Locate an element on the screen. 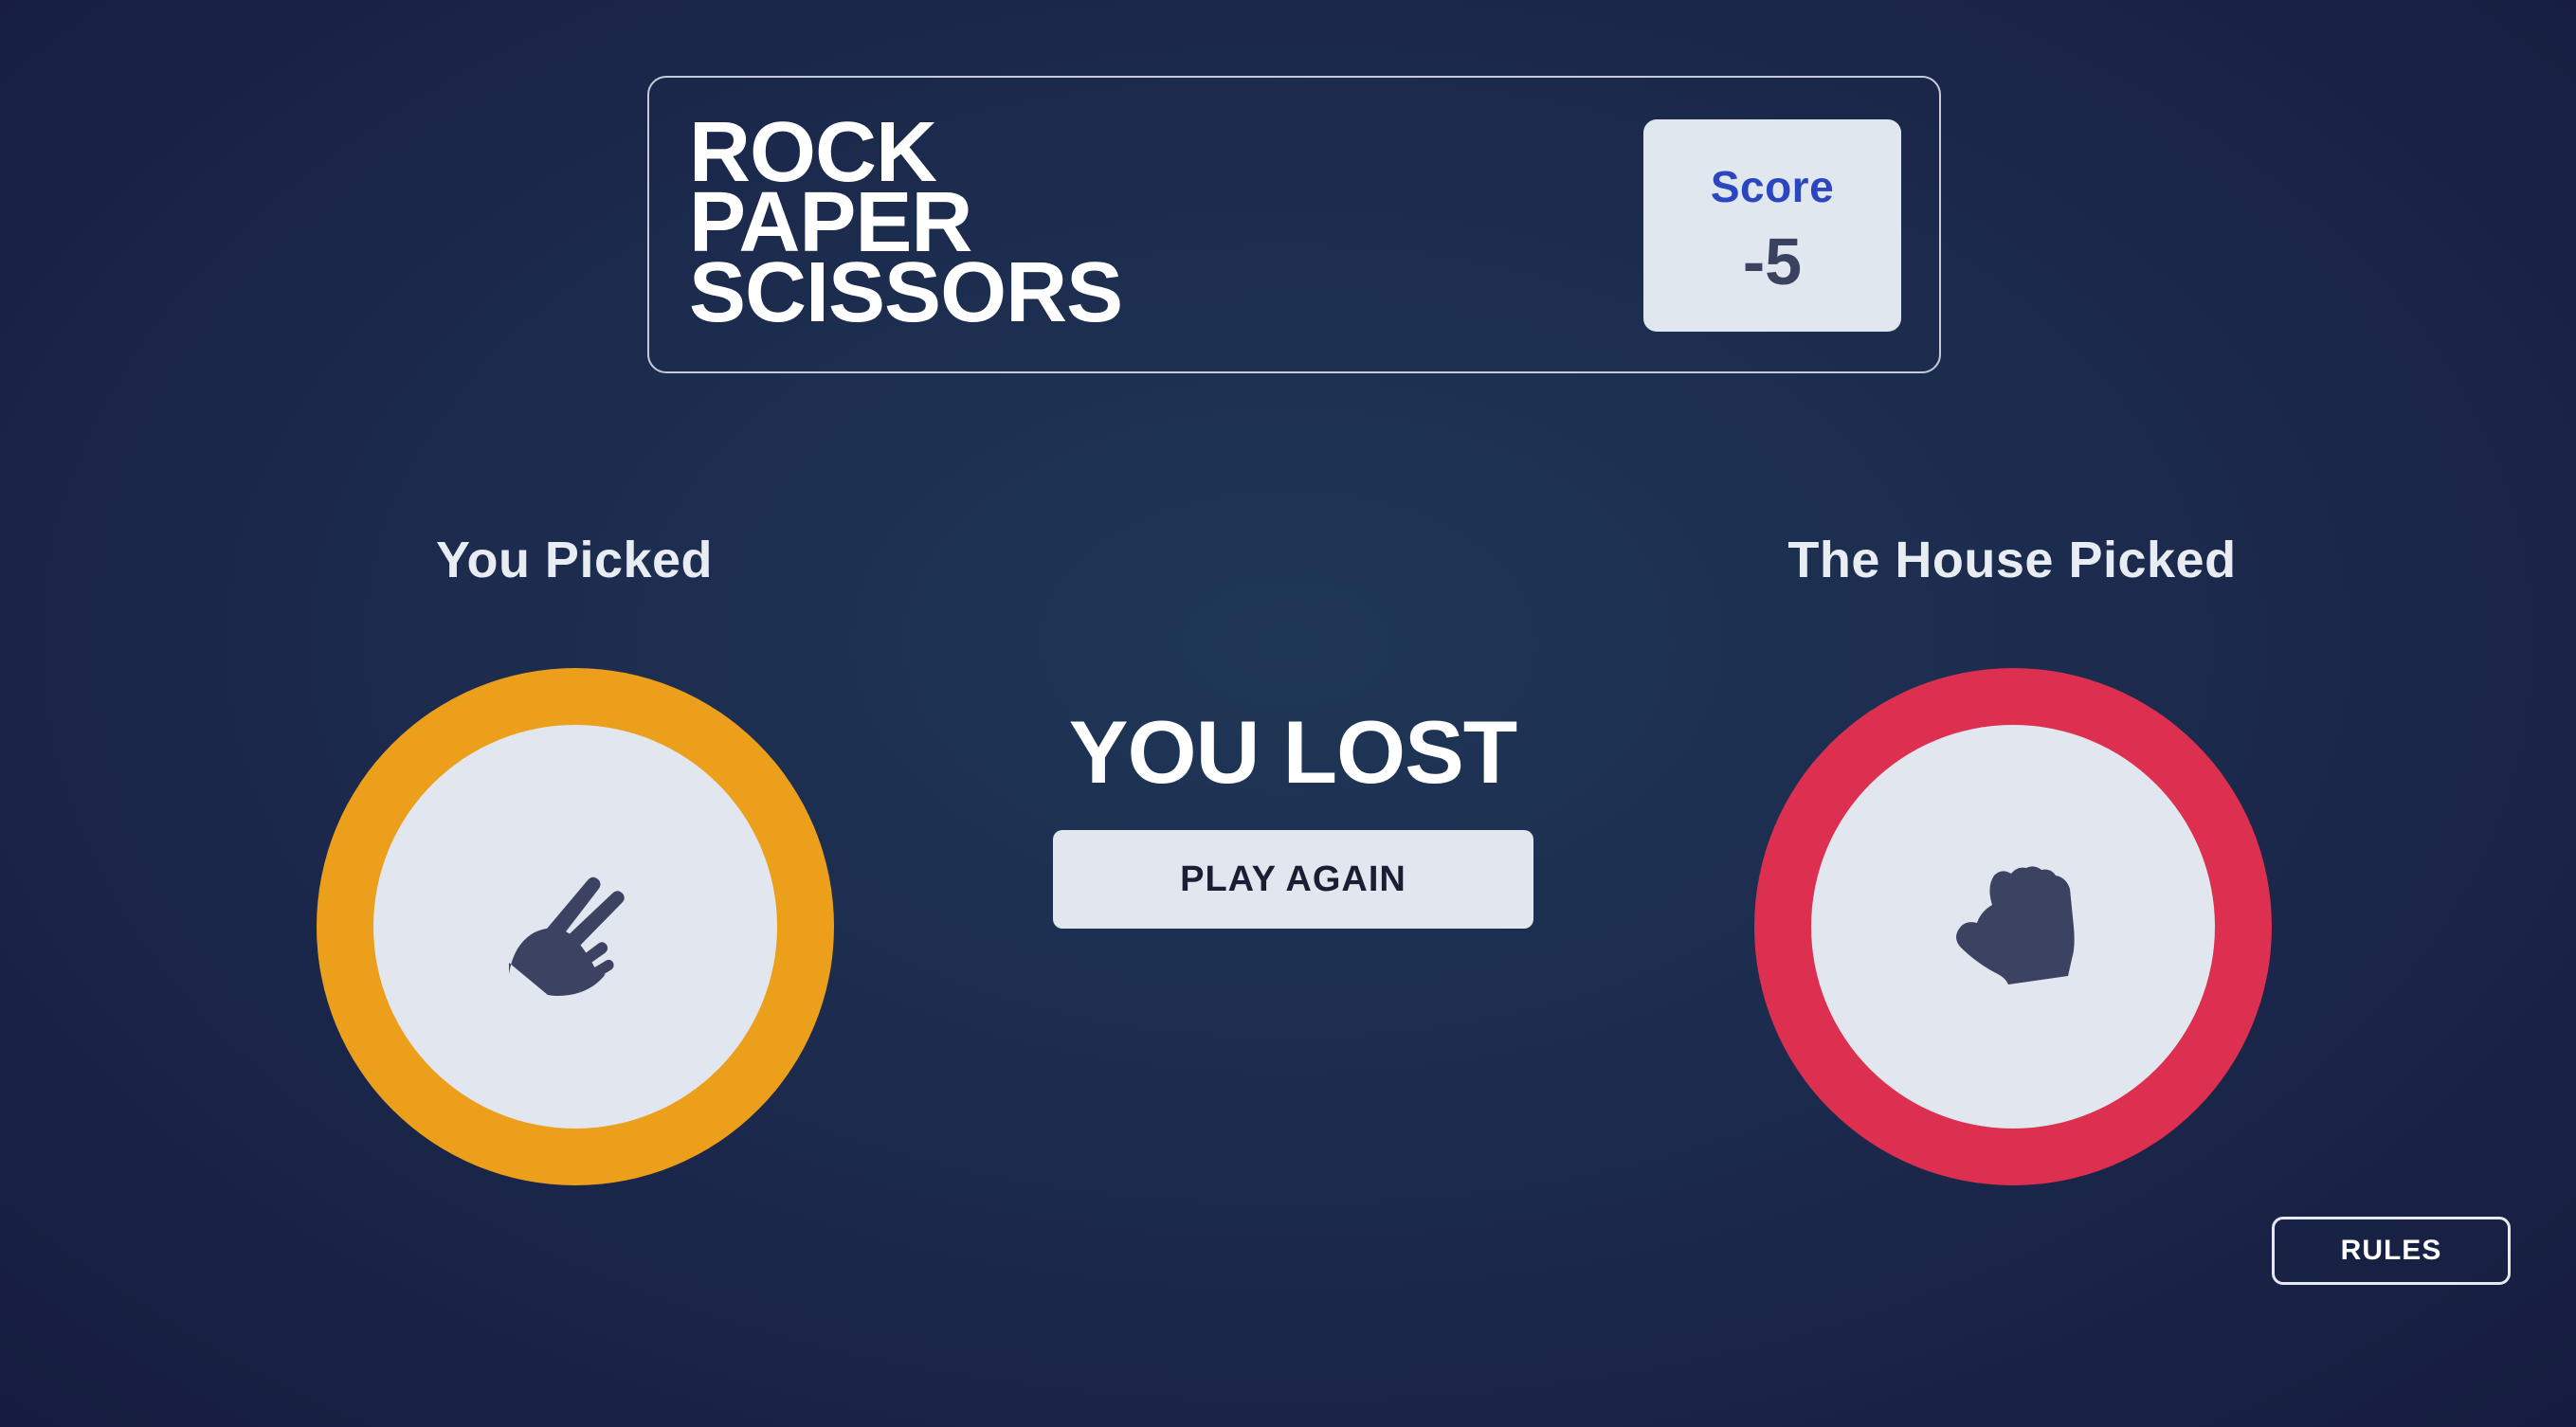  house-token-inner is located at coordinates (2013, 927).